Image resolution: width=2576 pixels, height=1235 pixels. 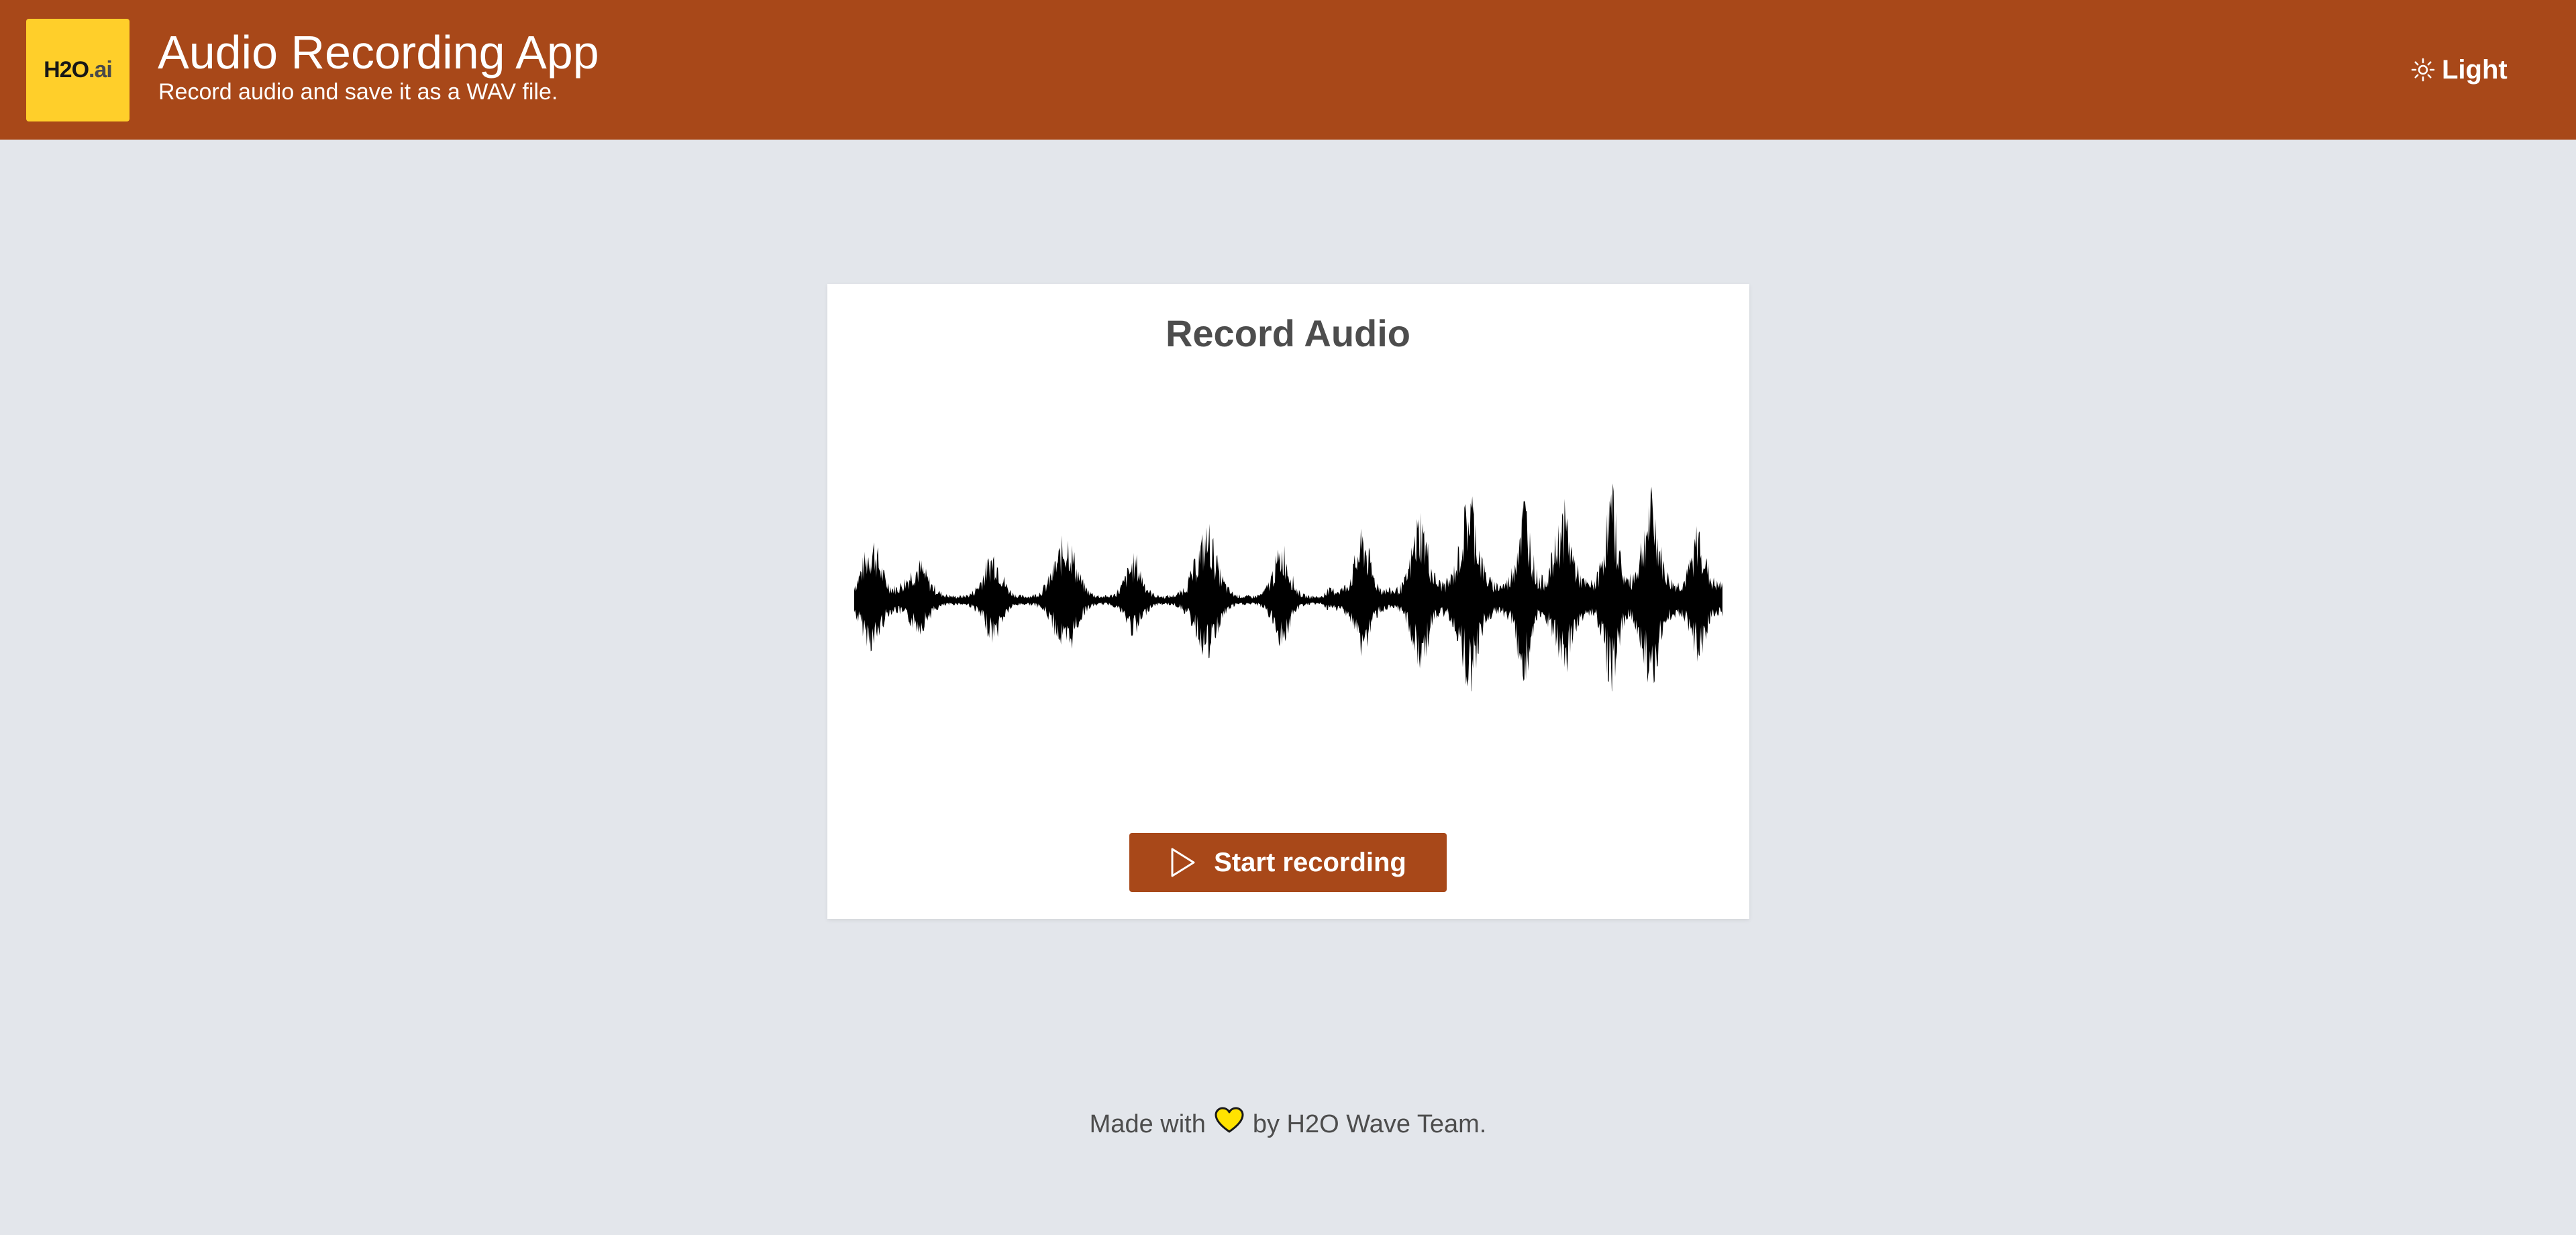 I want to click on app-subtitle: Record audio and save it as a WAV file., so click(x=358, y=92).